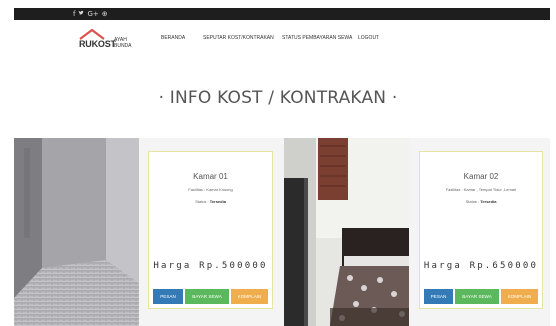  What do you see at coordinates (238, 38) in the screenshot?
I see `nav-item-seputar-kost: SEPUTAR KOST/KONTRAKAN` at bounding box center [238, 38].